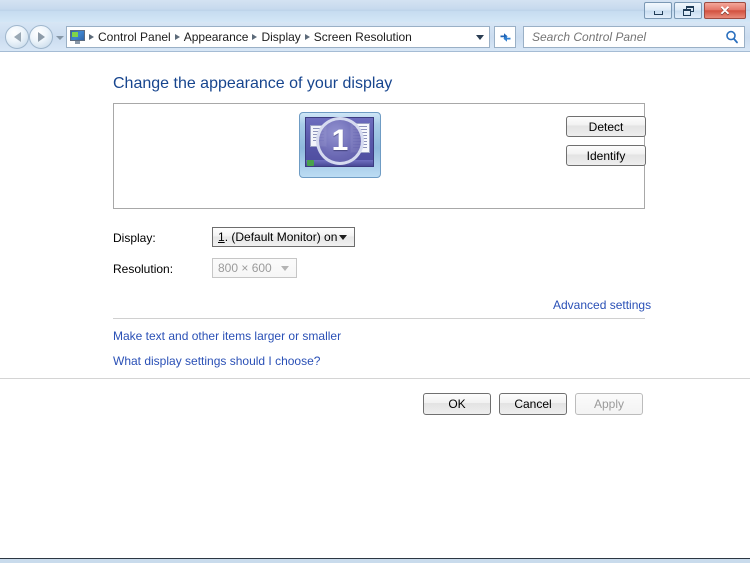 Image resolution: width=750 pixels, height=563 pixels. I want to click on breadcrumb-item-appearance: Appearance, so click(216, 37).